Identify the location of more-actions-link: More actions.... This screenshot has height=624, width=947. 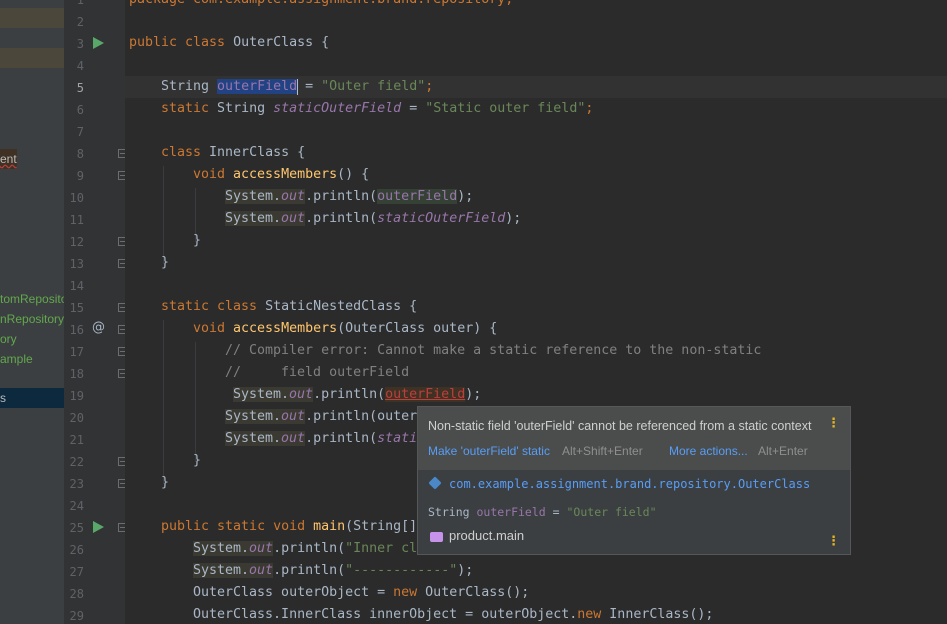
(708, 451).